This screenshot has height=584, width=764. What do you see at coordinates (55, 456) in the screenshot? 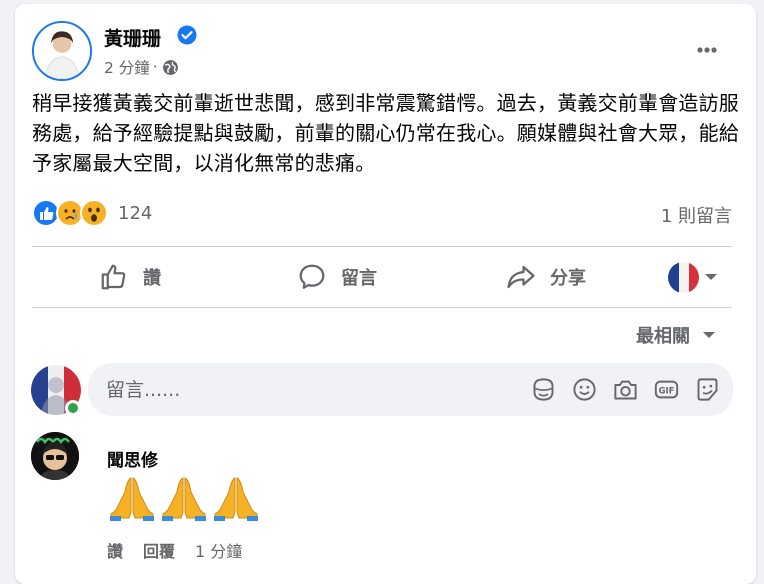
I see `commenter-avatar` at bounding box center [55, 456].